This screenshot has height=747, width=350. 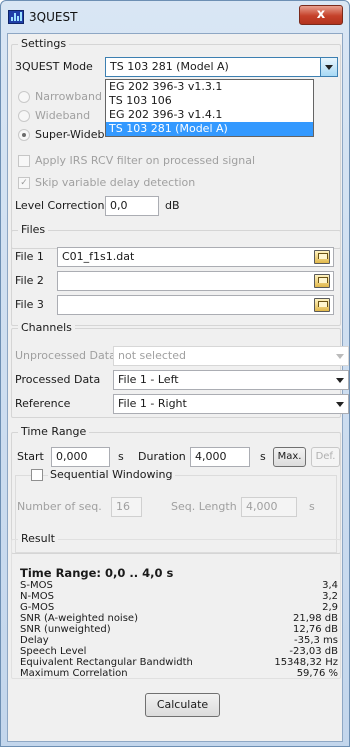 I want to click on result-value: 59,76 %, so click(x=317, y=673).